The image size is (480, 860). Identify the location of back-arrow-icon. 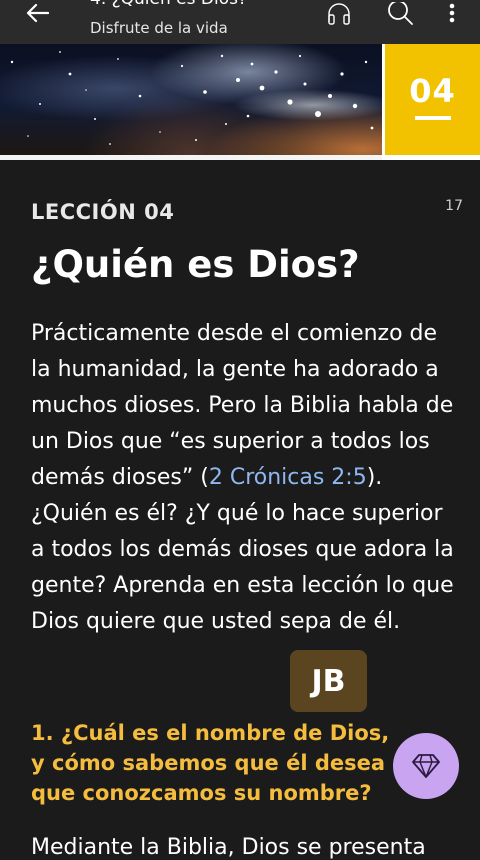
(37, 13).